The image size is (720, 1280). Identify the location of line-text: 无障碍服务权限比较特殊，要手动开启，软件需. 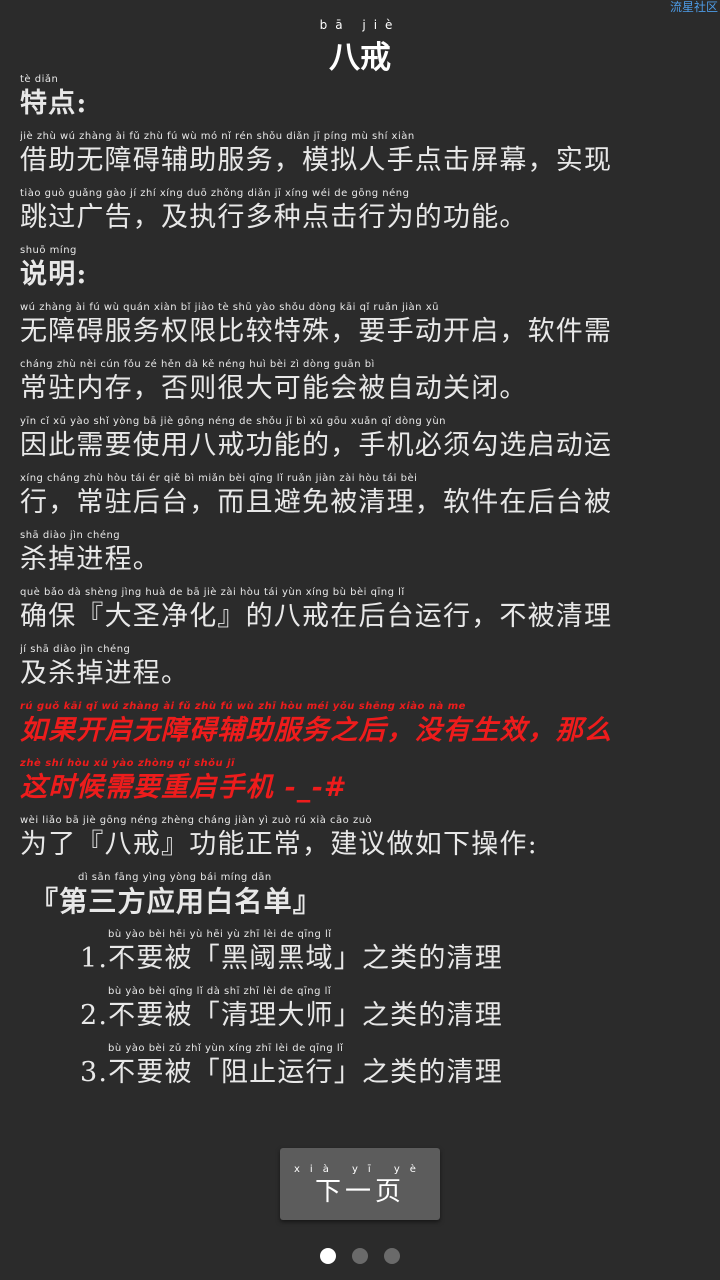
(316, 331).